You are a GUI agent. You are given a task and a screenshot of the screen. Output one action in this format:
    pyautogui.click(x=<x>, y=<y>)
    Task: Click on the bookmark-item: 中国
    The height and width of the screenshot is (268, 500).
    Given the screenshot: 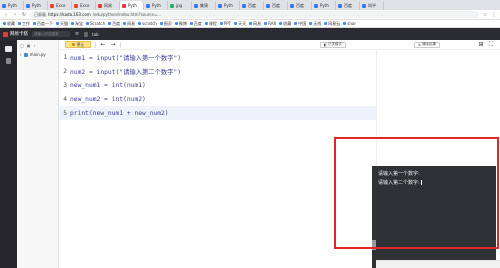 What is the action you would take?
    pyautogui.click(x=300, y=24)
    